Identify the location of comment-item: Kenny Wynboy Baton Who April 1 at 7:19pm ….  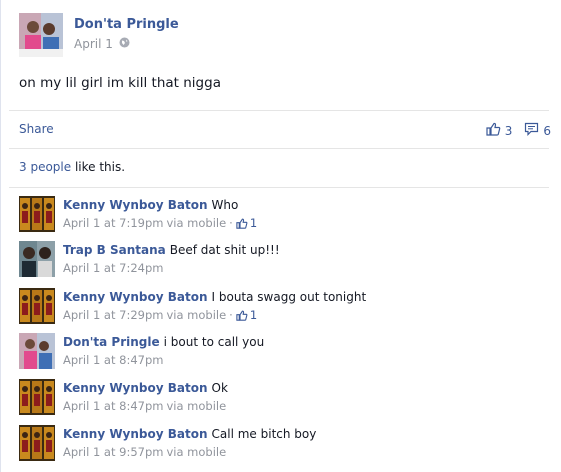
(284, 214).